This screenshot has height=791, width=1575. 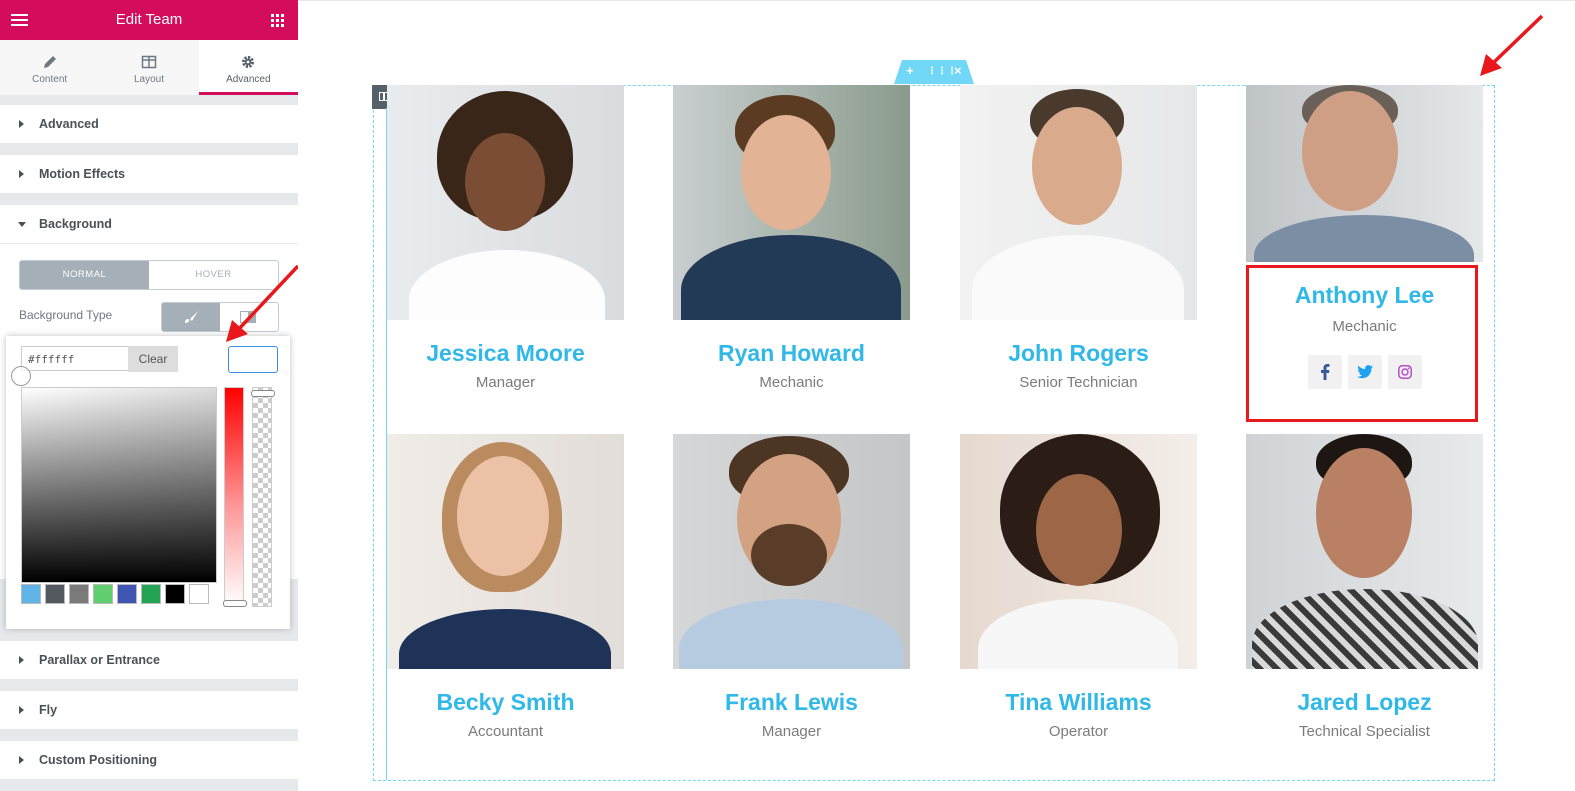 What do you see at coordinates (1078, 731) in the screenshot?
I see `team-role: Operator` at bounding box center [1078, 731].